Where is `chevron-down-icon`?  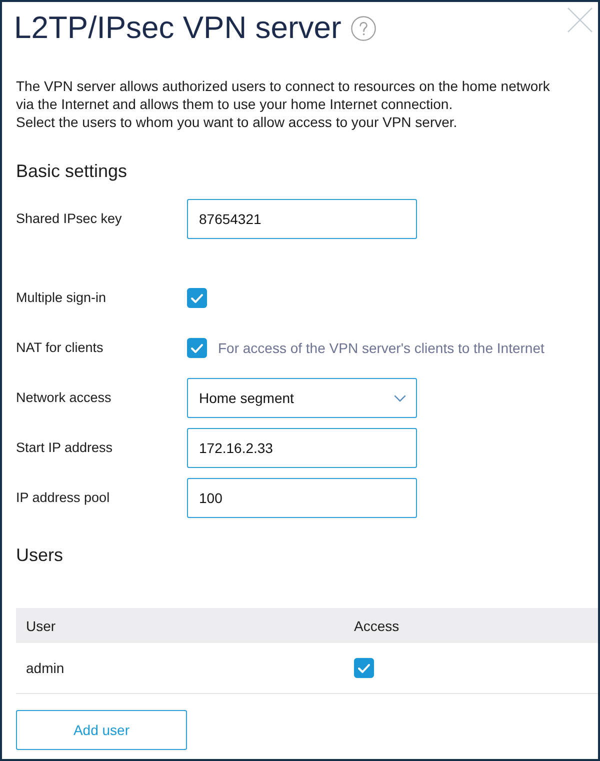
chevron-down-icon is located at coordinates (400, 398).